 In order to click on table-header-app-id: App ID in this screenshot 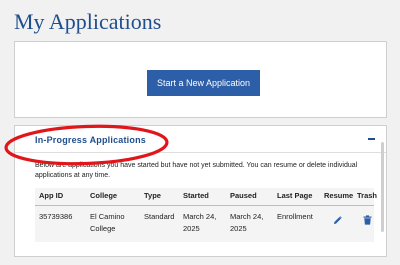, I will do `click(51, 195)`.